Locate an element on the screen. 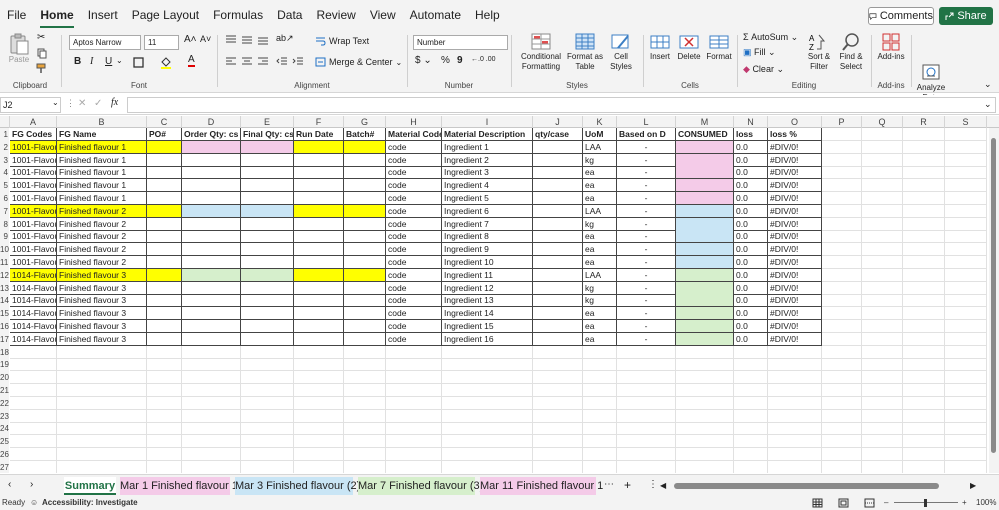 The width and height of the screenshot is (999, 510). increase-font-icon: A˄ is located at coordinates (190, 39).